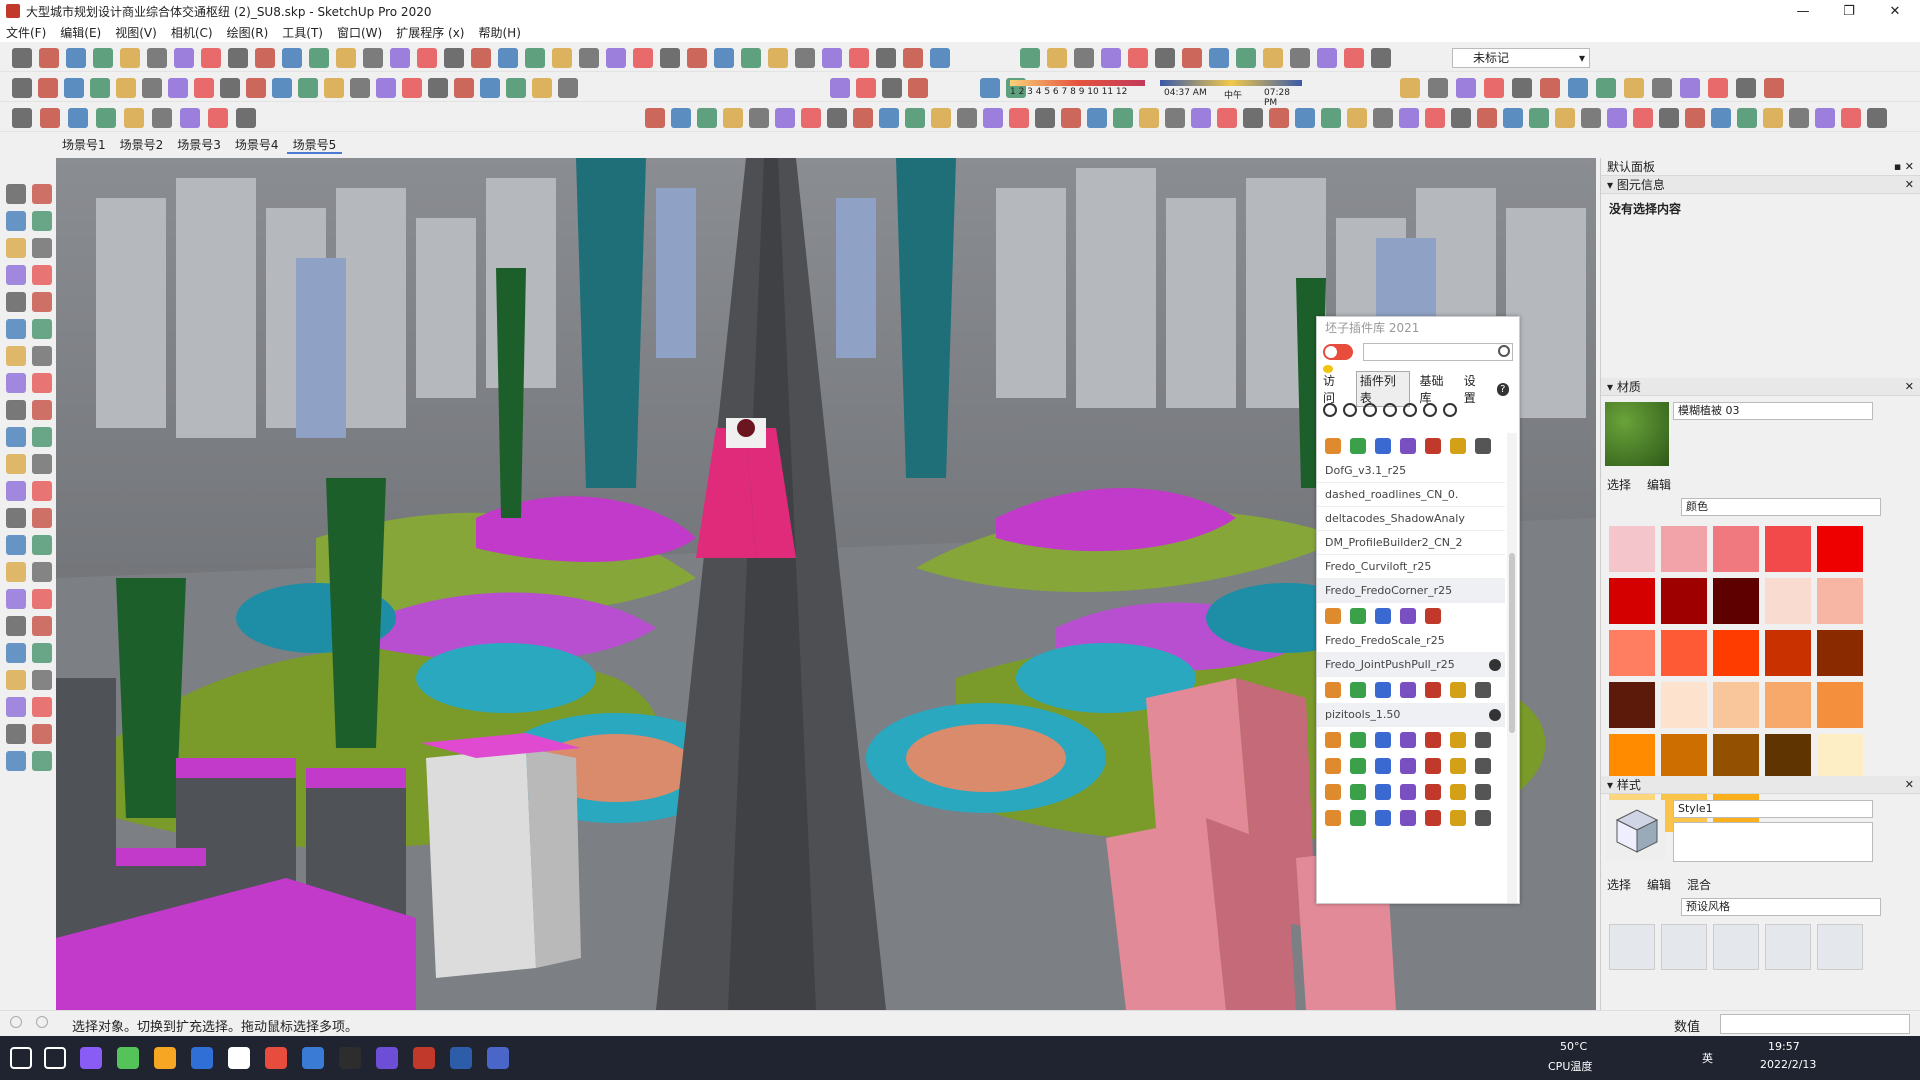 The width and height of the screenshot is (1920, 1080). I want to click on styles-header: ▾ 样式 ✕, so click(1760, 785).